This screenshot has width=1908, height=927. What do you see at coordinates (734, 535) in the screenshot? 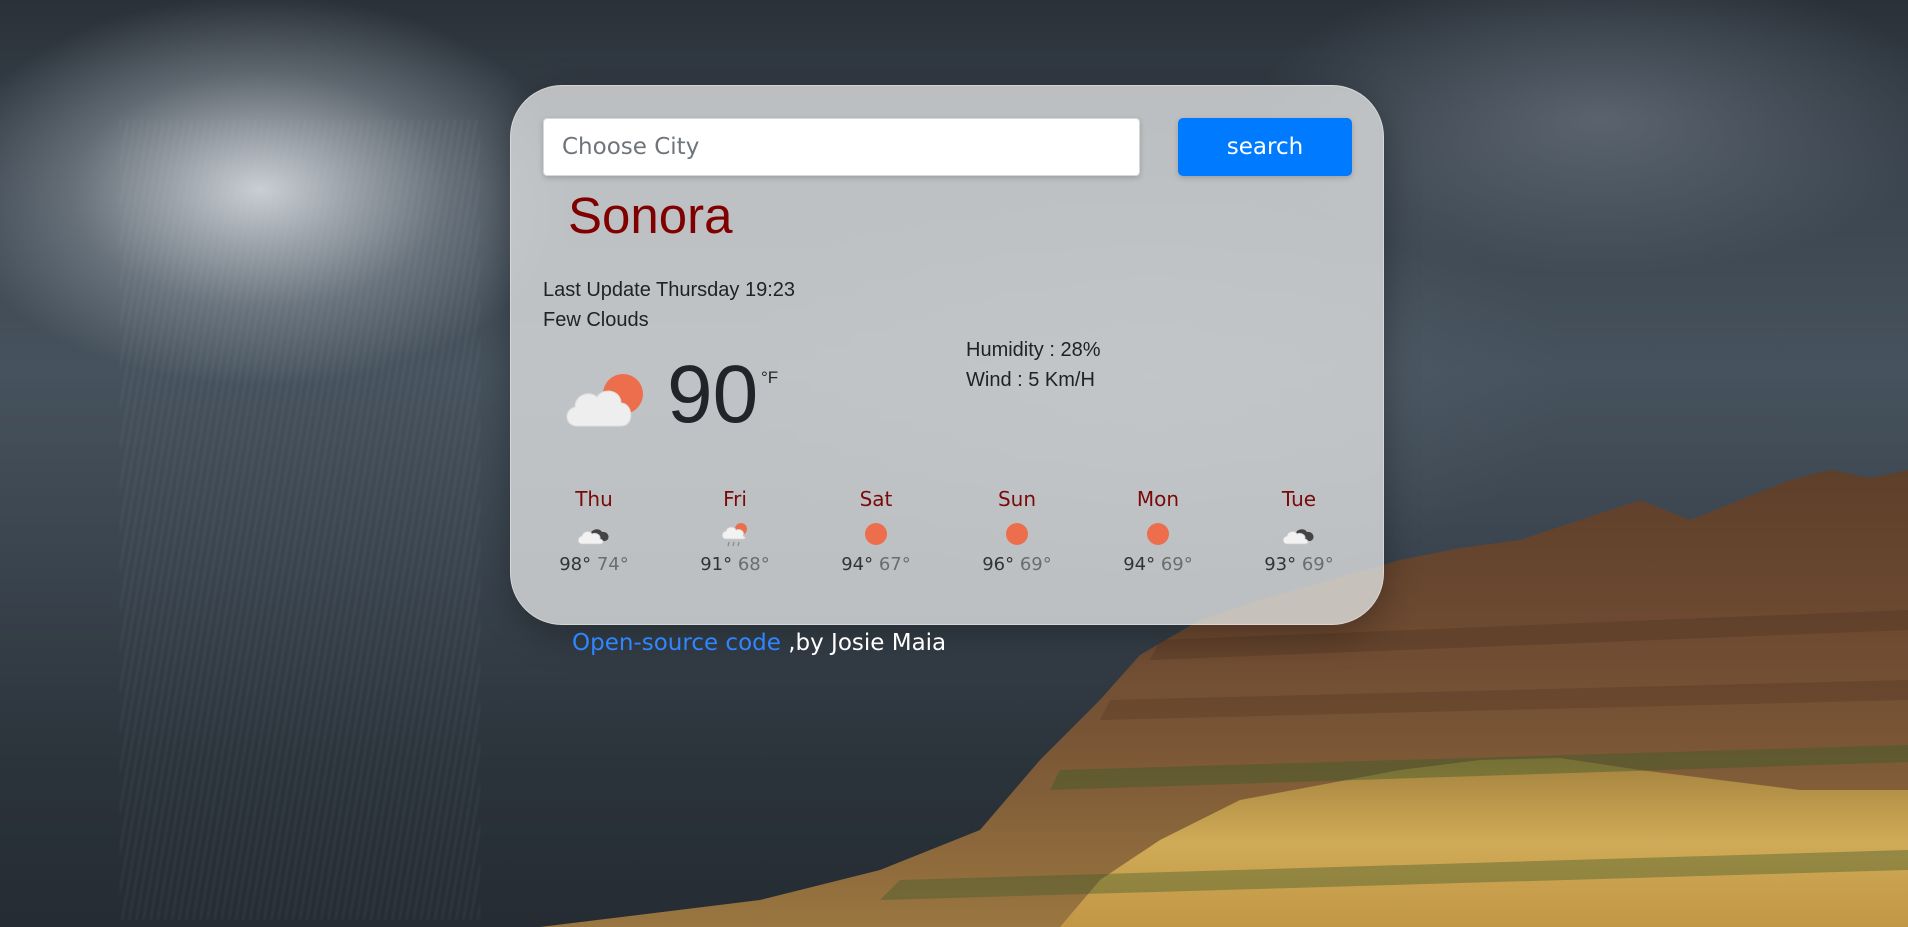
I see `light-rain-icon` at bounding box center [734, 535].